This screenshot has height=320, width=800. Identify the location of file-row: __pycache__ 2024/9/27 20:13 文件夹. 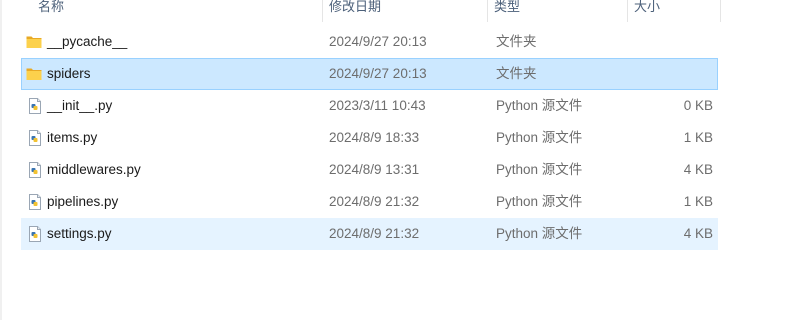
(369, 42).